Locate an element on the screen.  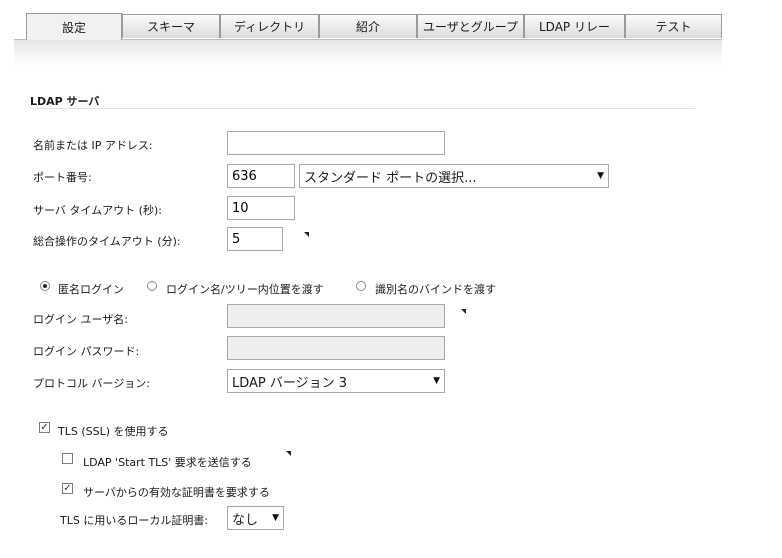
require-cert-label: サーバからの有効な証明書を要求する is located at coordinates (176, 492).